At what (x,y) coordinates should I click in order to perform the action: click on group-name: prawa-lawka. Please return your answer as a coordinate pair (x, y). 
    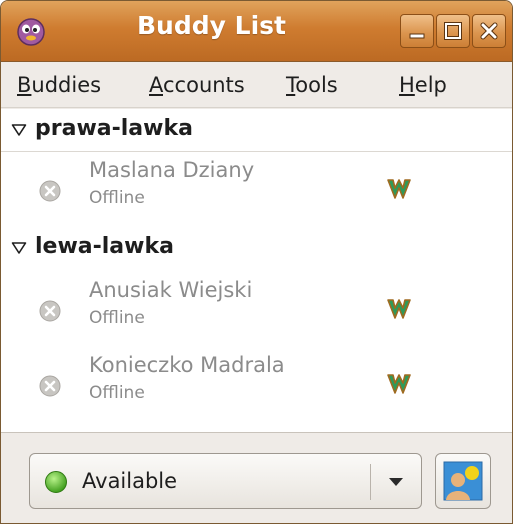
    Looking at the image, I should click on (114, 128).